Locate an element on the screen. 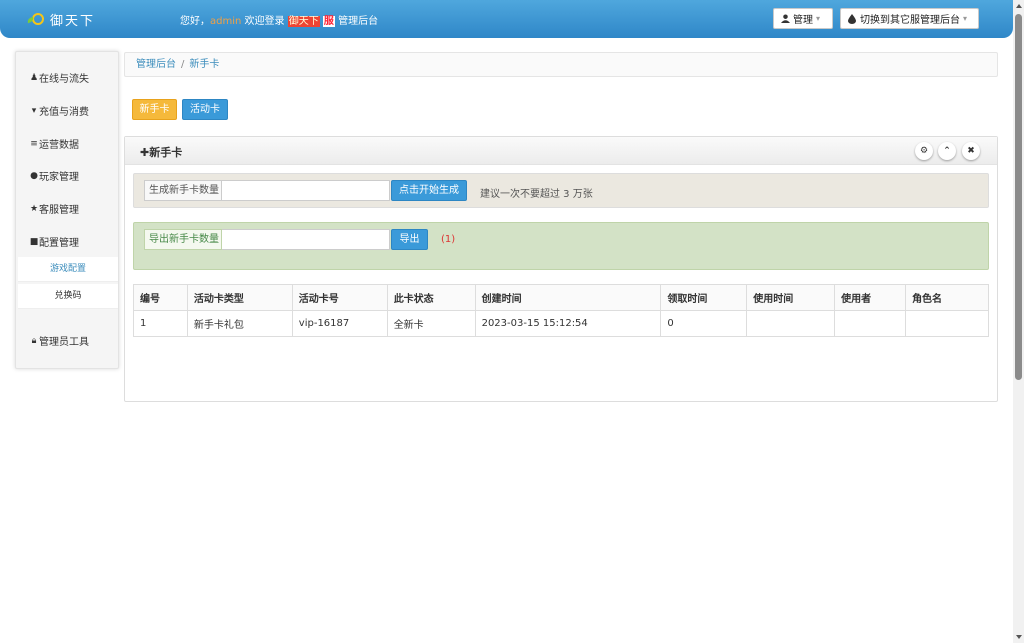 Image resolution: width=1024 pixels, height=643 pixels. star-icon: ★ is located at coordinates (34, 208).